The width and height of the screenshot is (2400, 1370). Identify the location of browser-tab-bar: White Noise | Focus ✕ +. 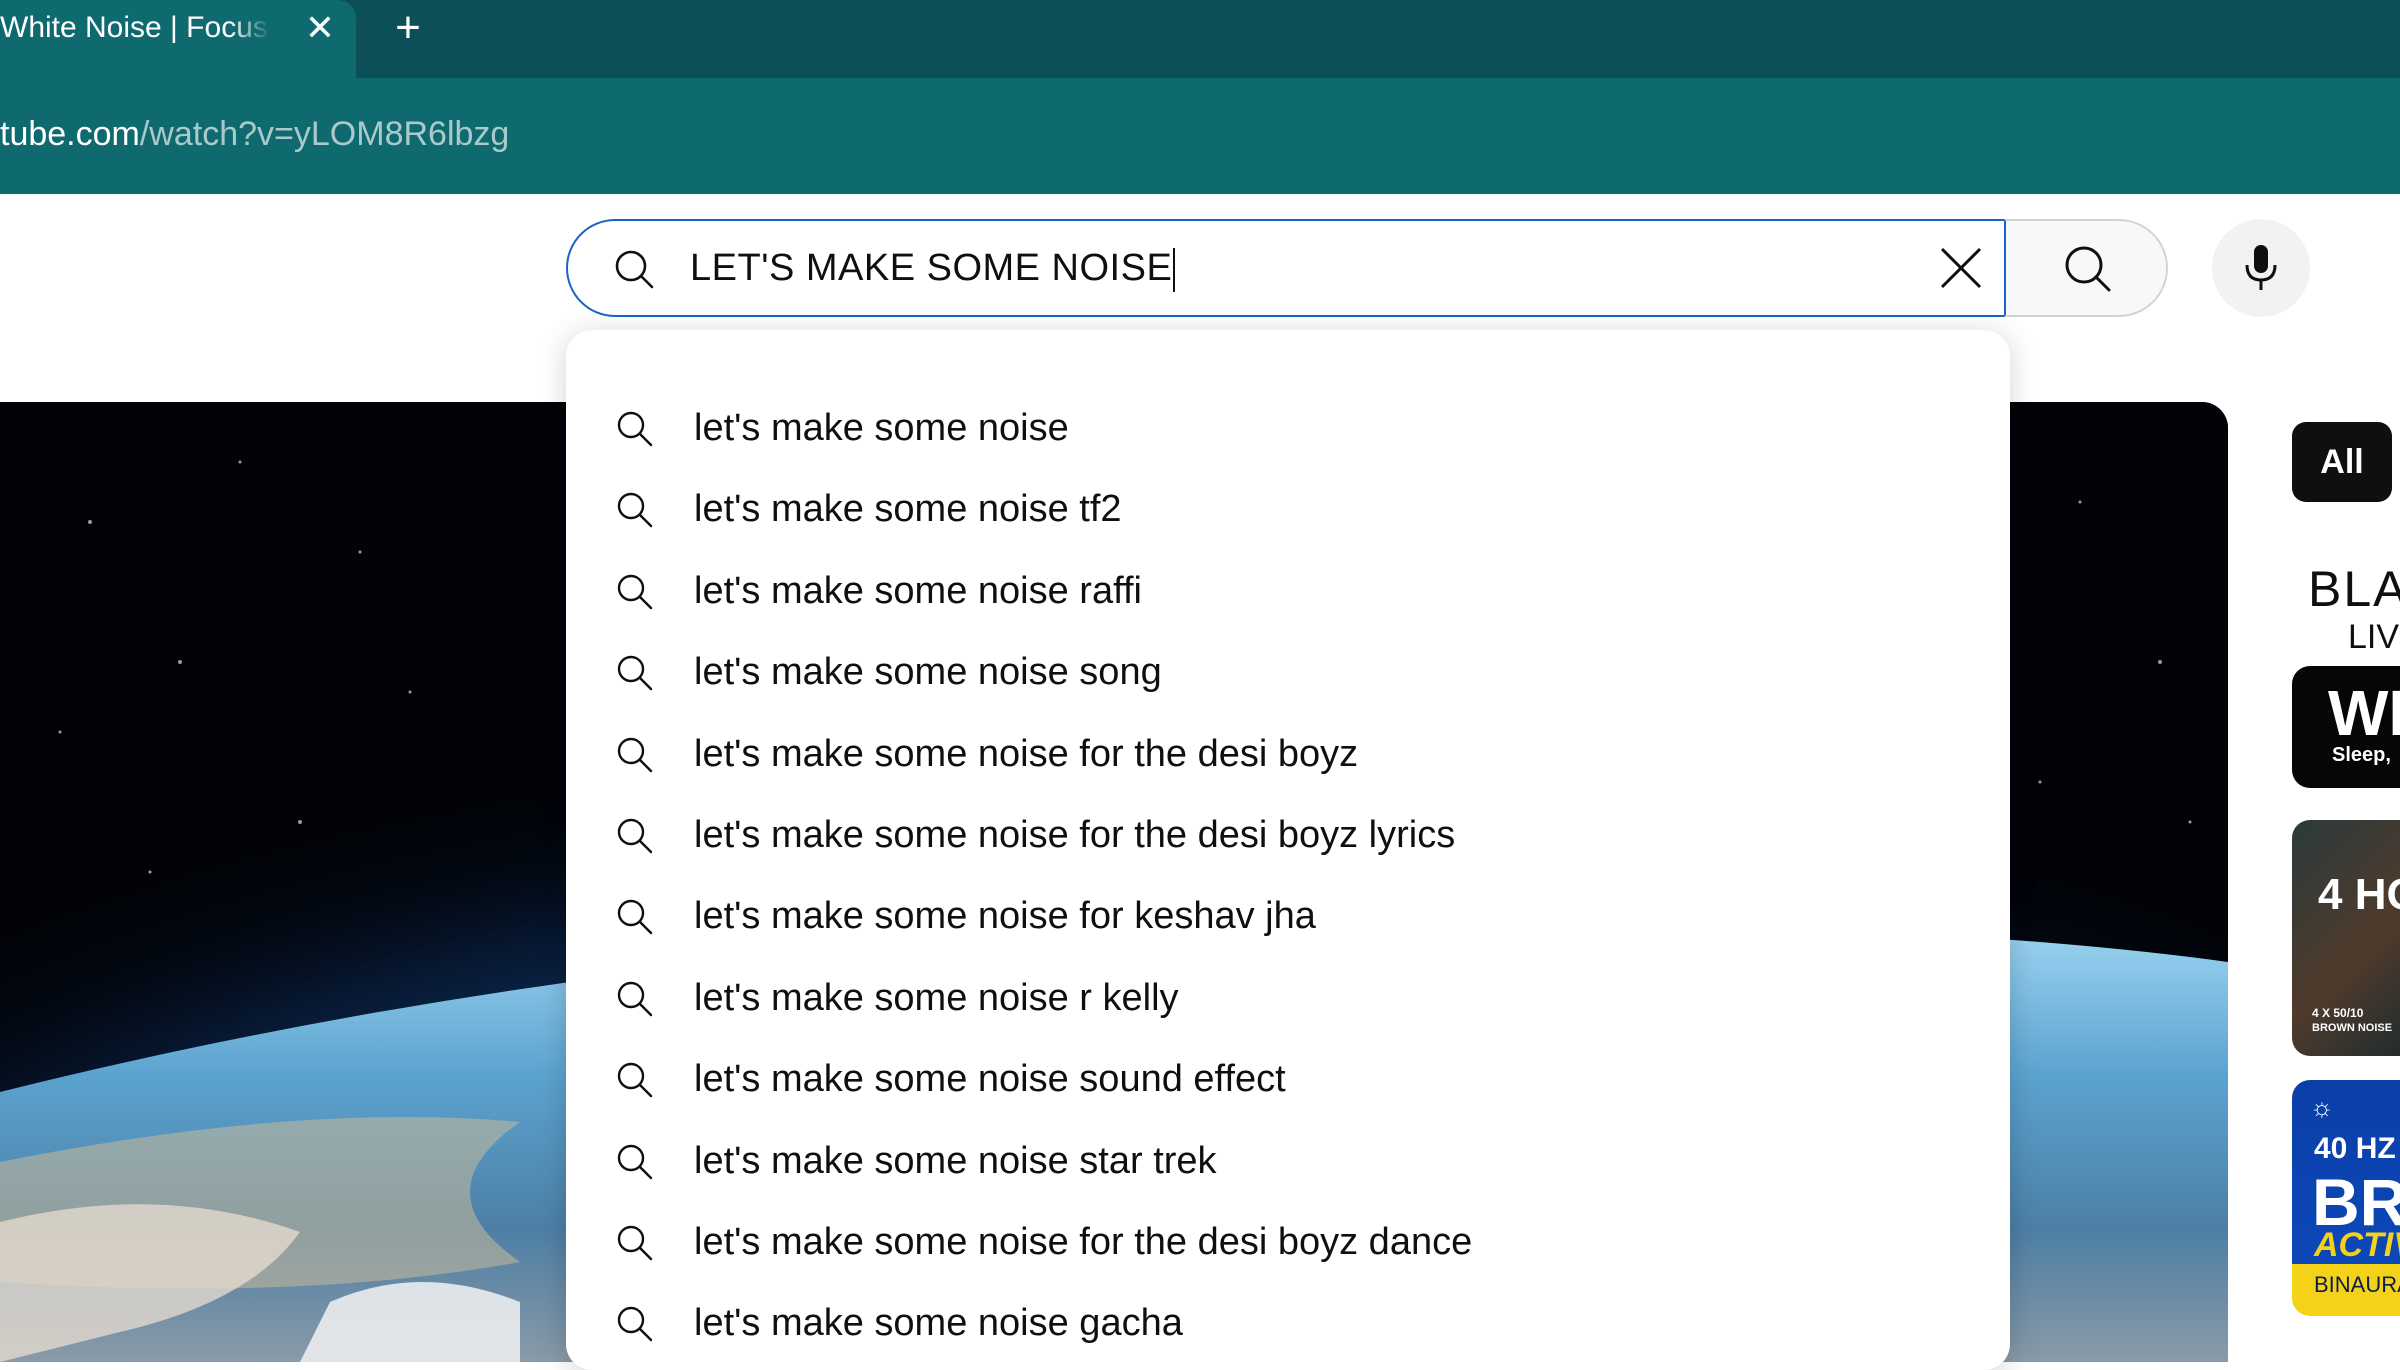
(1200, 39).